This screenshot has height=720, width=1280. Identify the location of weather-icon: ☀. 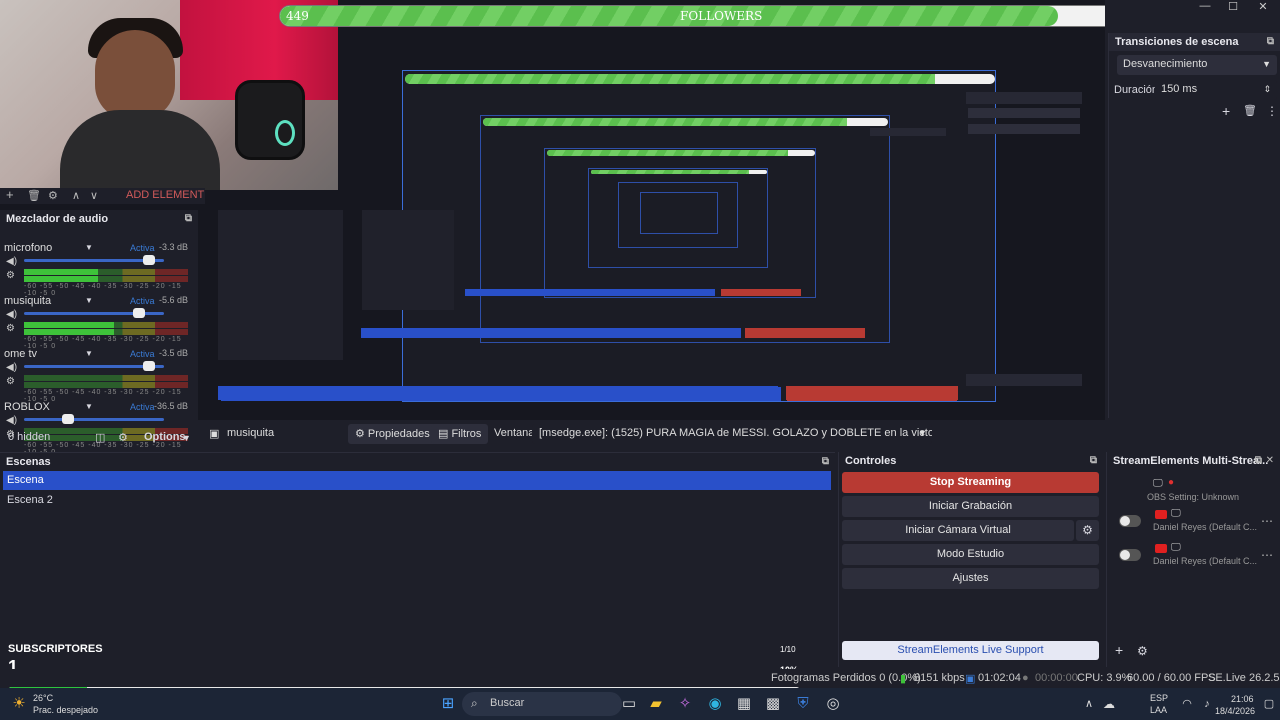
(19, 704).